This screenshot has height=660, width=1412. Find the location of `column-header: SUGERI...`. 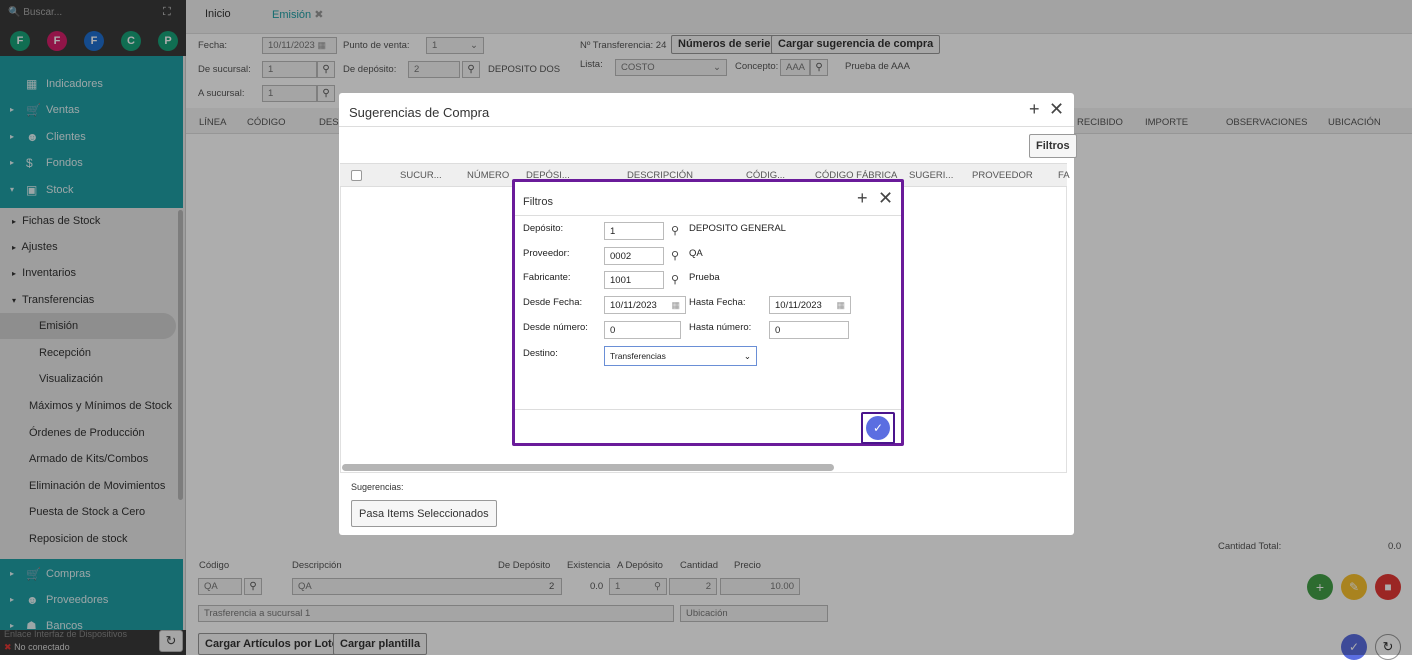

column-header: SUGERI... is located at coordinates (931, 175).